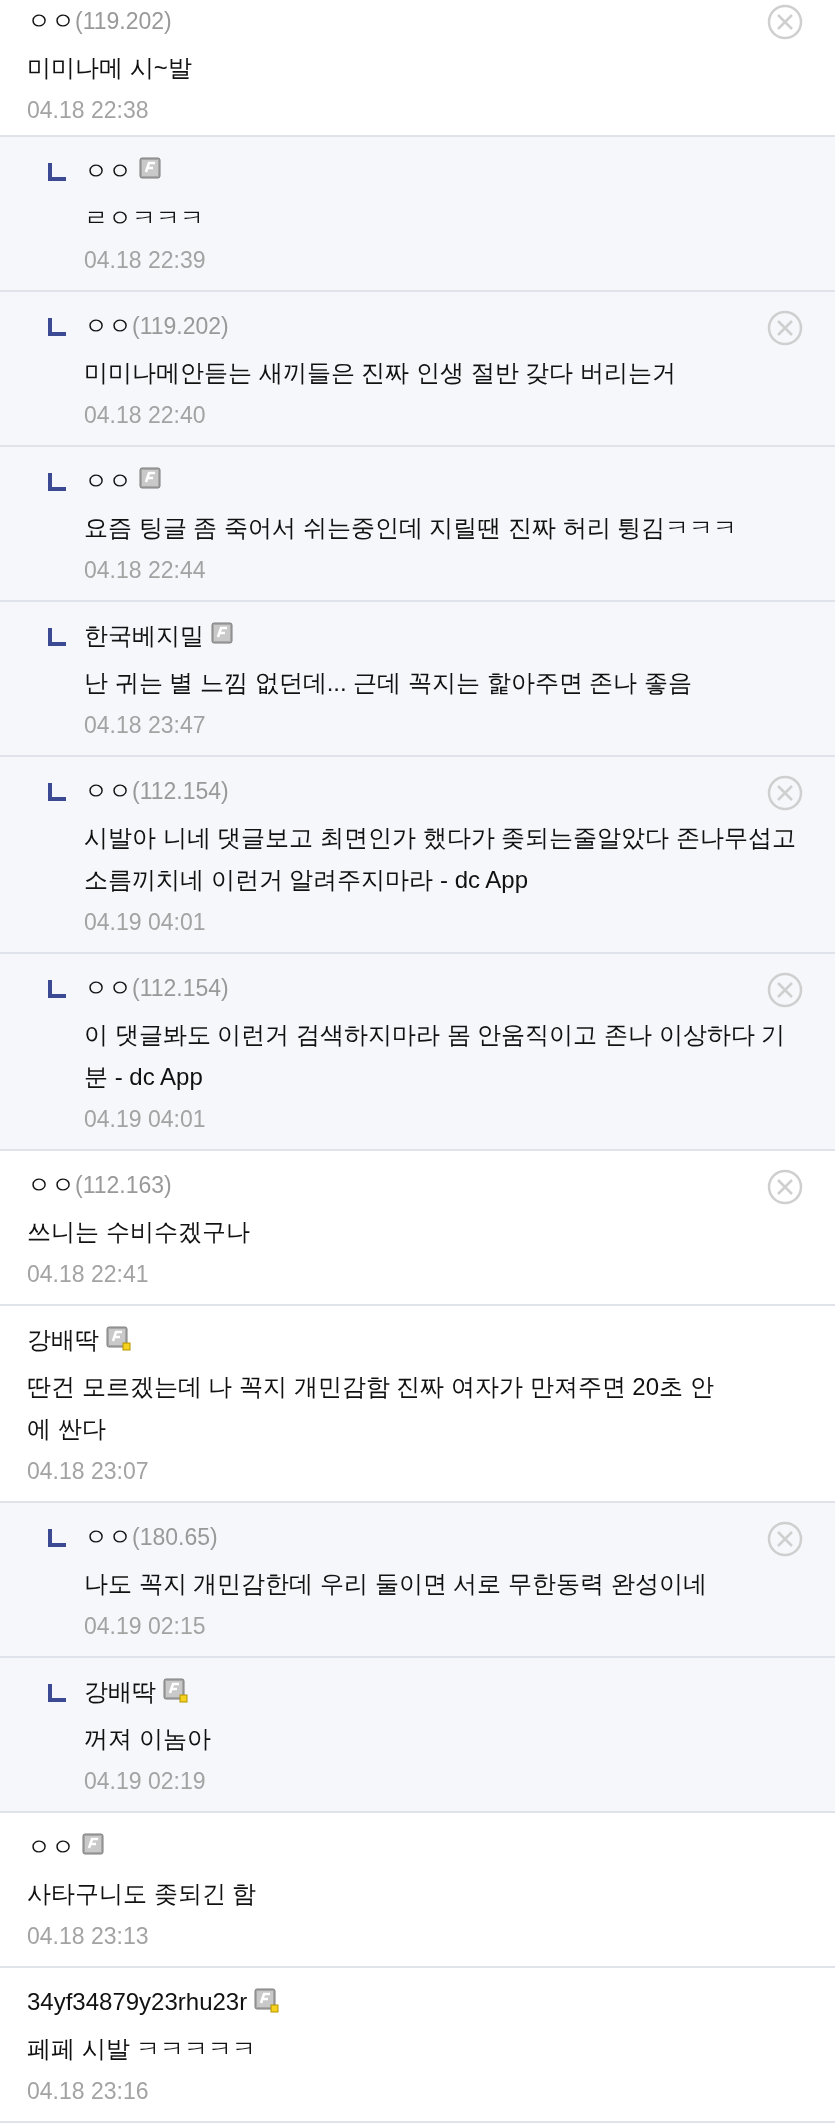 This screenshot has width=835, height=2124. I want to click on comment-text: 난 귀는 별 느낌 없던데... 근데 꼭지는 핥아주면 존나 좋음, so click(388, 683).